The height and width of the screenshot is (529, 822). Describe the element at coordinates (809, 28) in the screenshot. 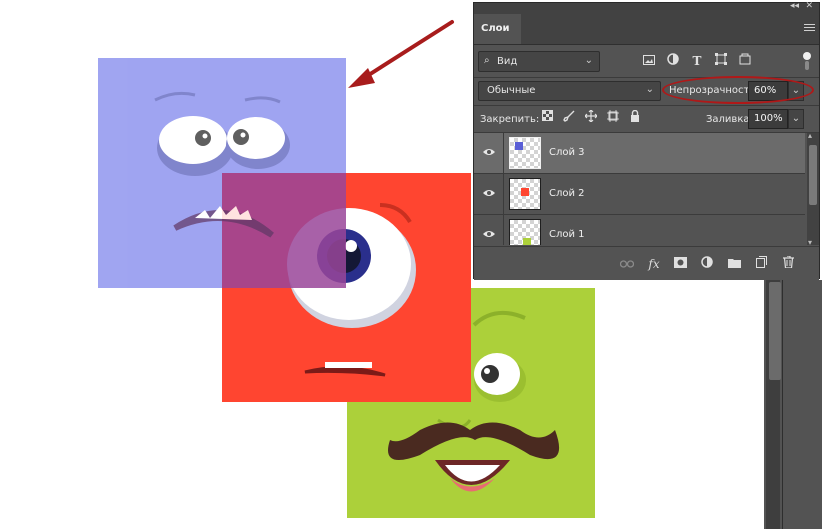

I see `panel-menu-icon` at that location.